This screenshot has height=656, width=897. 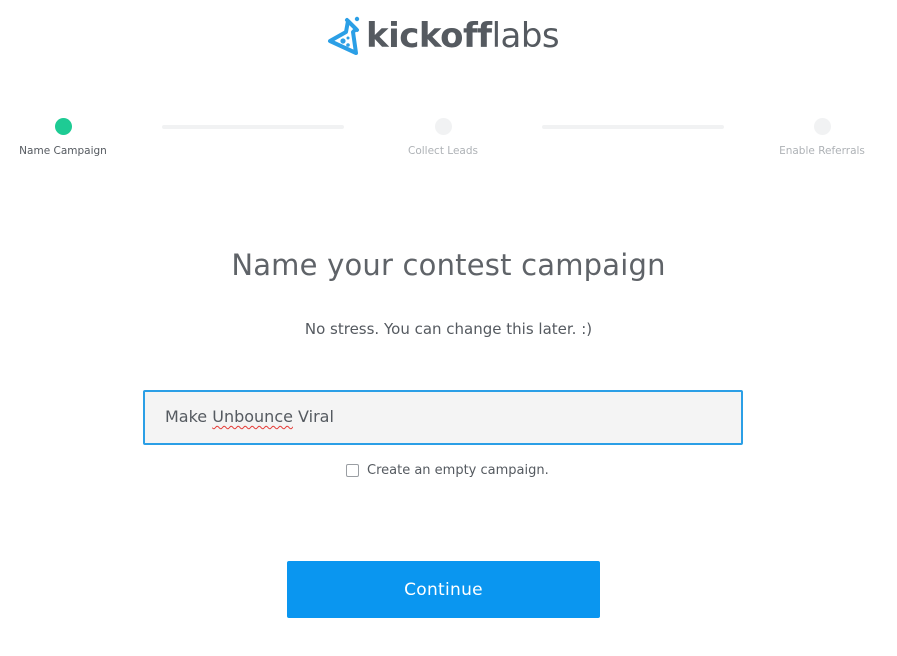 I want to click on empty-campaign-option: Create an empty campaign., so click(x=447, y=470).